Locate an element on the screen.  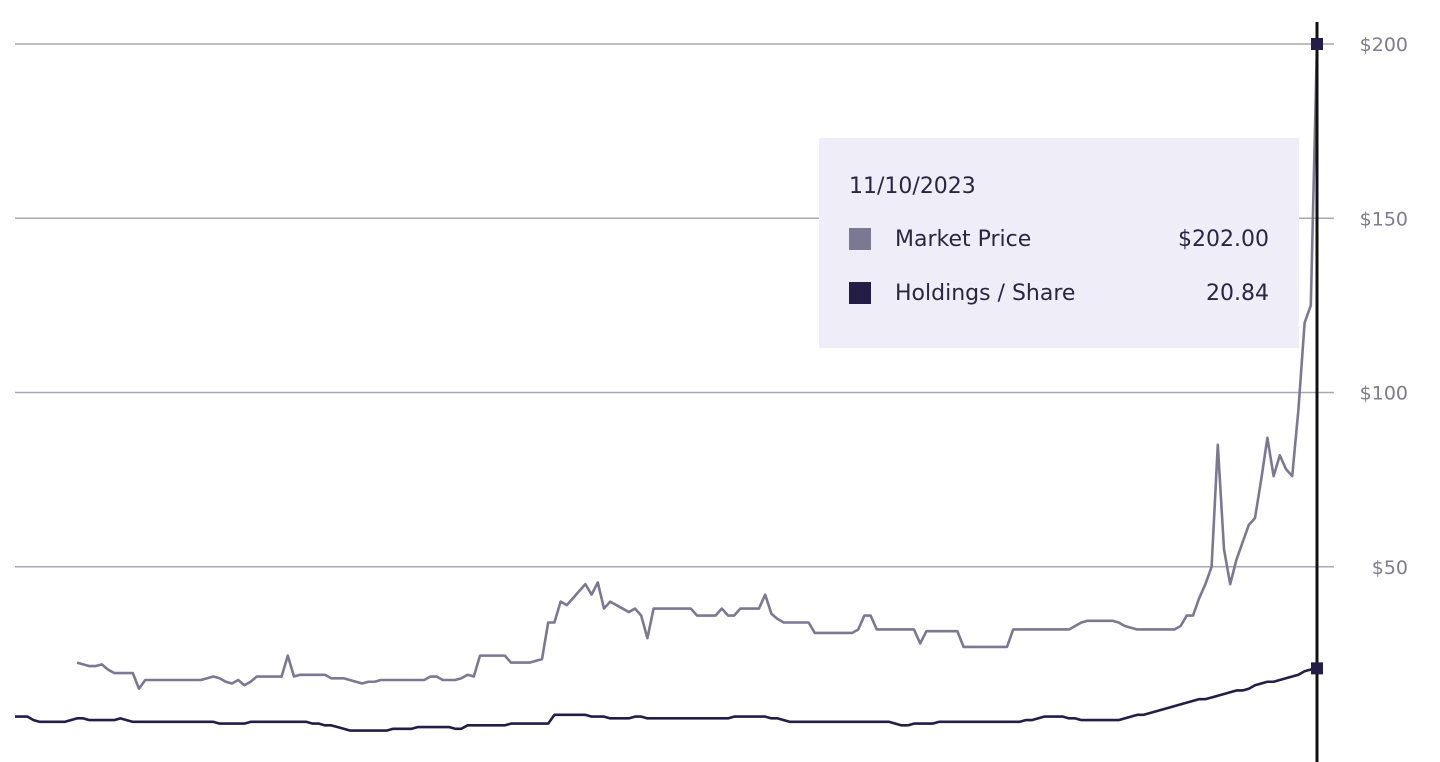
market-price-legend-swatch is located at coordinates (860, 239).